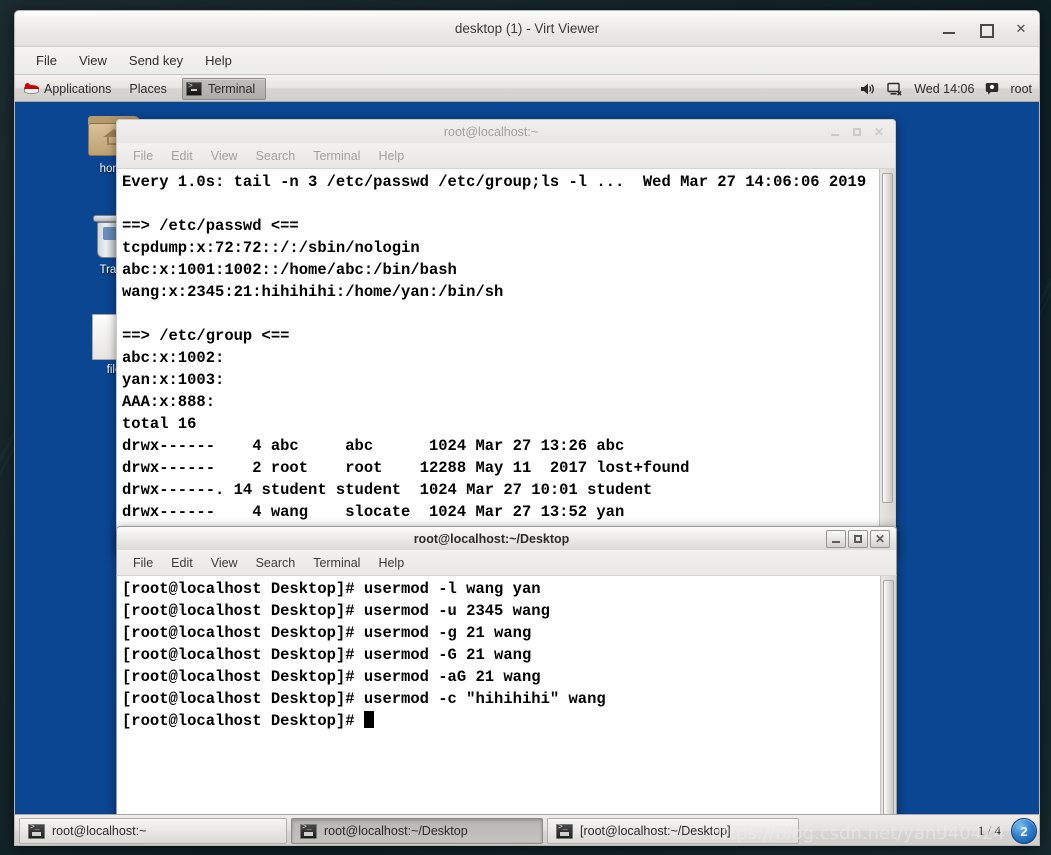 This screenshot has height=855, width=1051. What do you see at coordinates (895, 89) in the screenshot?
I see `network-disconnected-icon` at bounding box center [895, 89].